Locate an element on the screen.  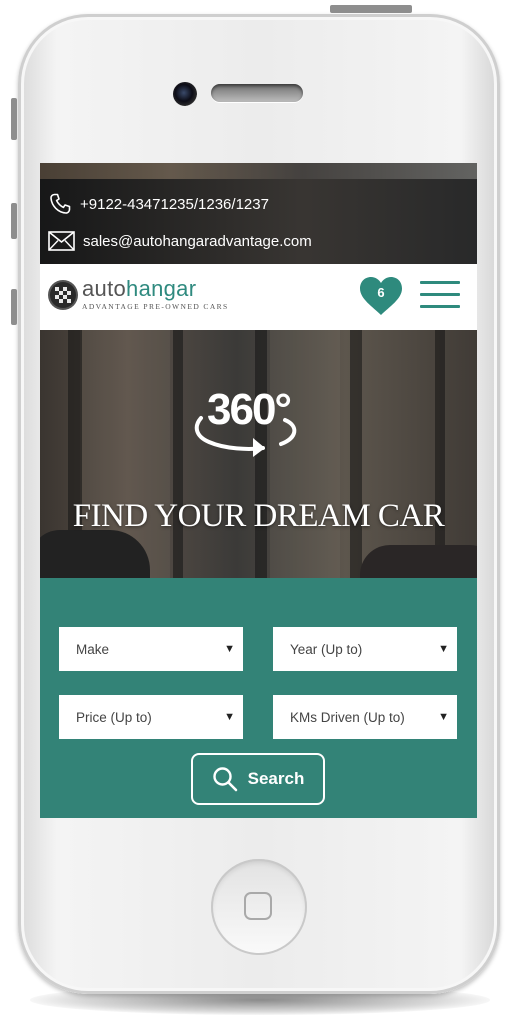
email-contact: sales@autohangaradvantage.com is located at coordinates (180, 241).